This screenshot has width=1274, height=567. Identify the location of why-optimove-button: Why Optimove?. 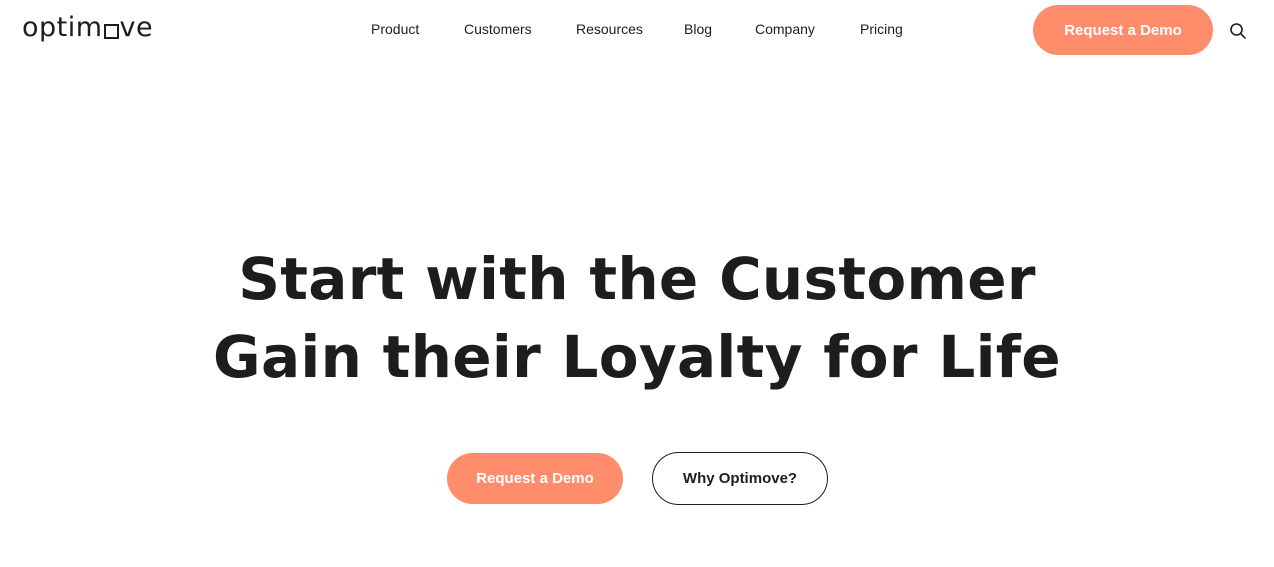
(740, 478).